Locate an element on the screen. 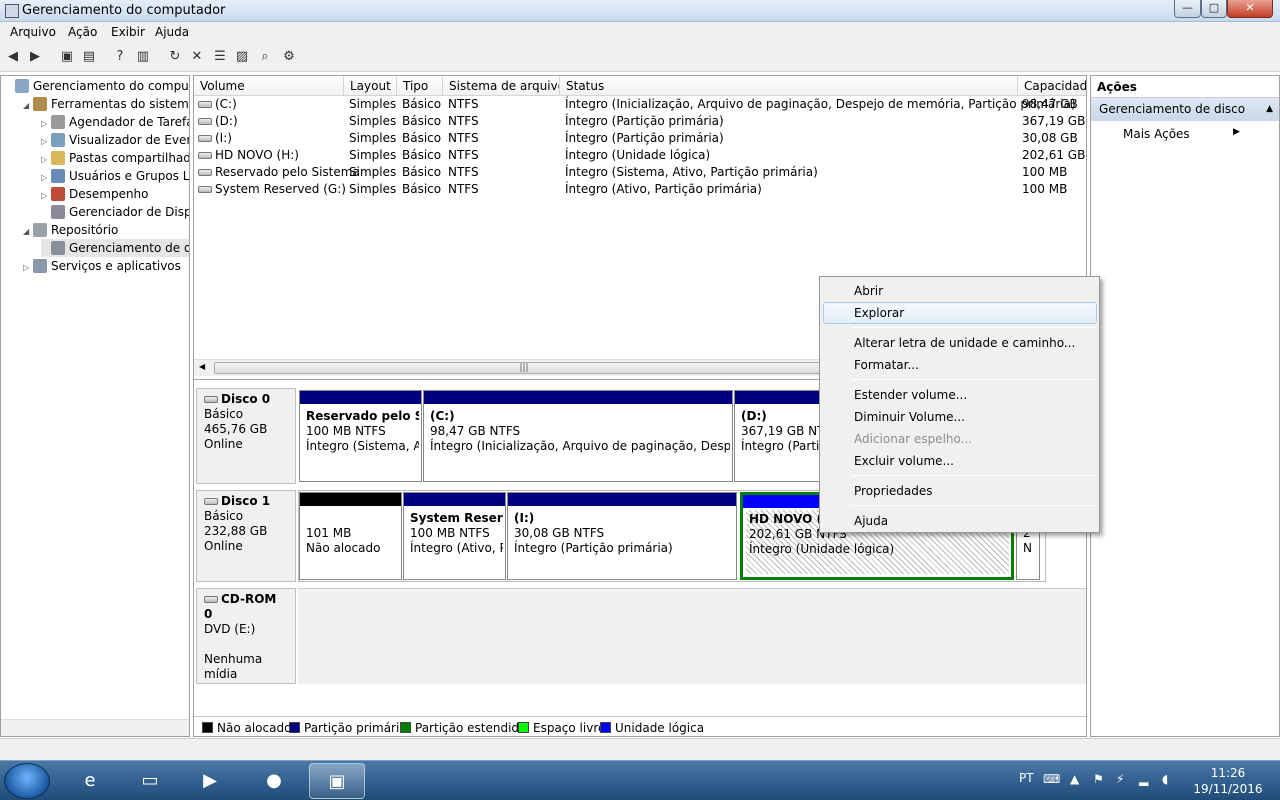 This screenshot has height=800, width=1280. disk-label: Disco 0 Básico 465,76 GB Online is located at coordinates (246, 436).